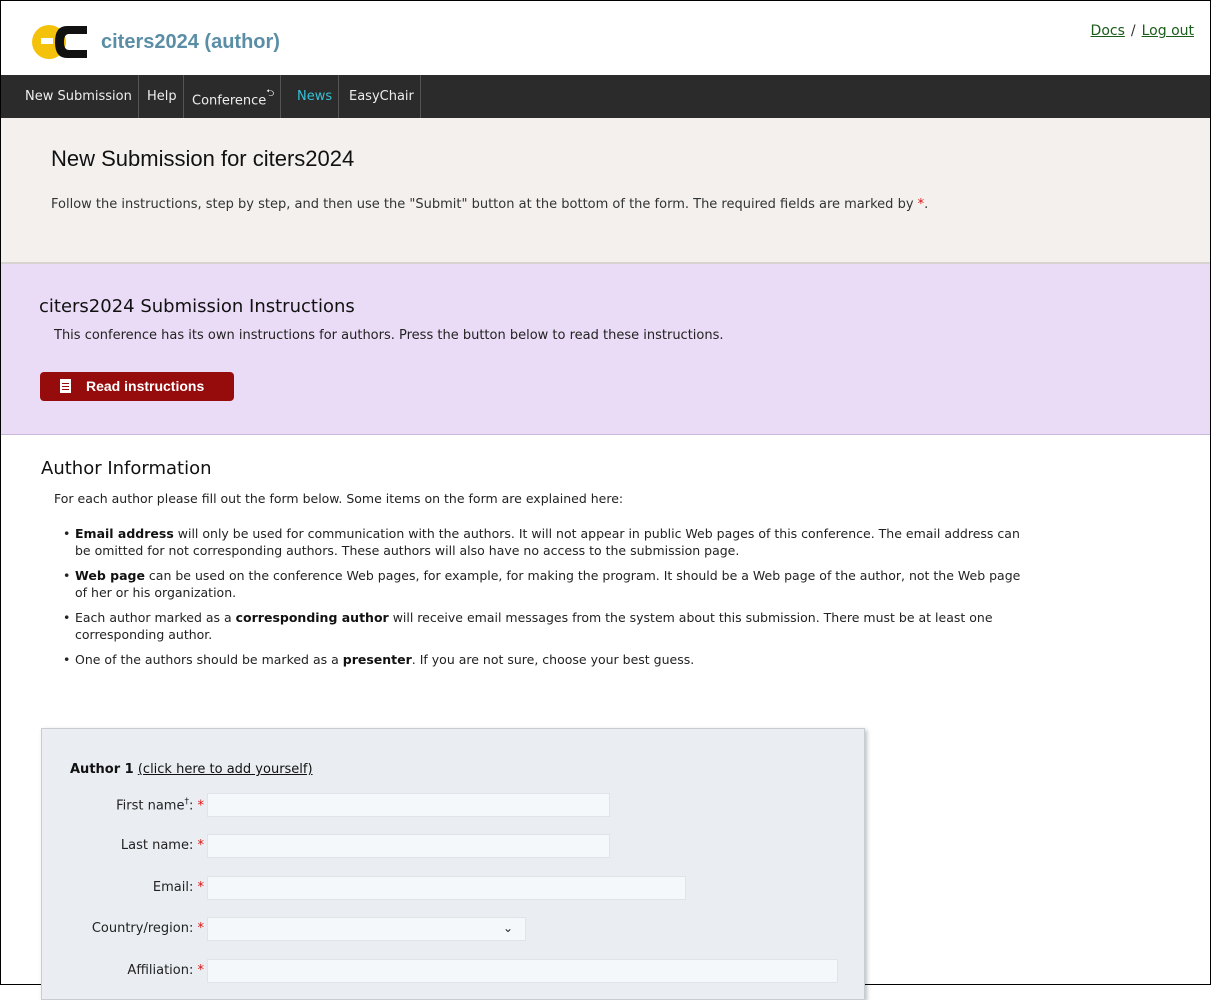 The width and height of the screenshot is (1211, 1000). What do you see at coordinates (157, 845) in the screenshot?
I see `label-text: Last name:` at bounding box center [157, 845].